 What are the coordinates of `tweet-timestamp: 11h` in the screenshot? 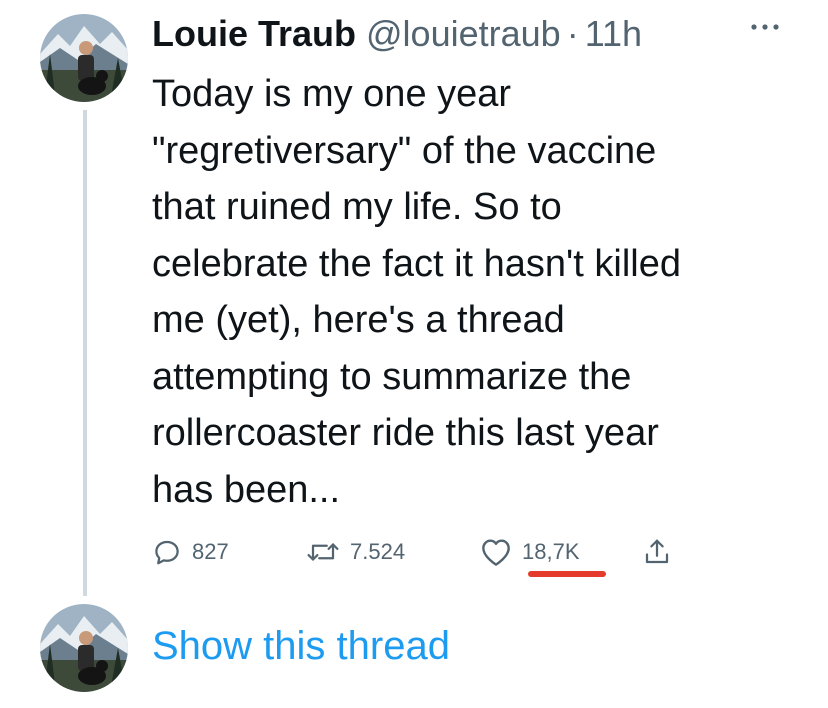 It's located at (613, 34).